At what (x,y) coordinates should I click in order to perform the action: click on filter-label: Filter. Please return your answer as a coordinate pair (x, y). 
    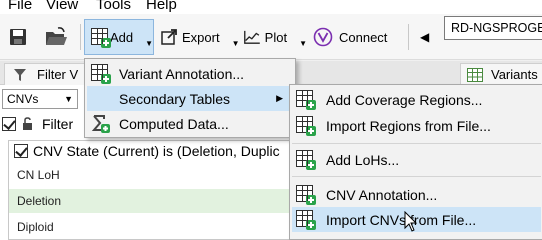
    Looking at the image, I should click on (58, 124).